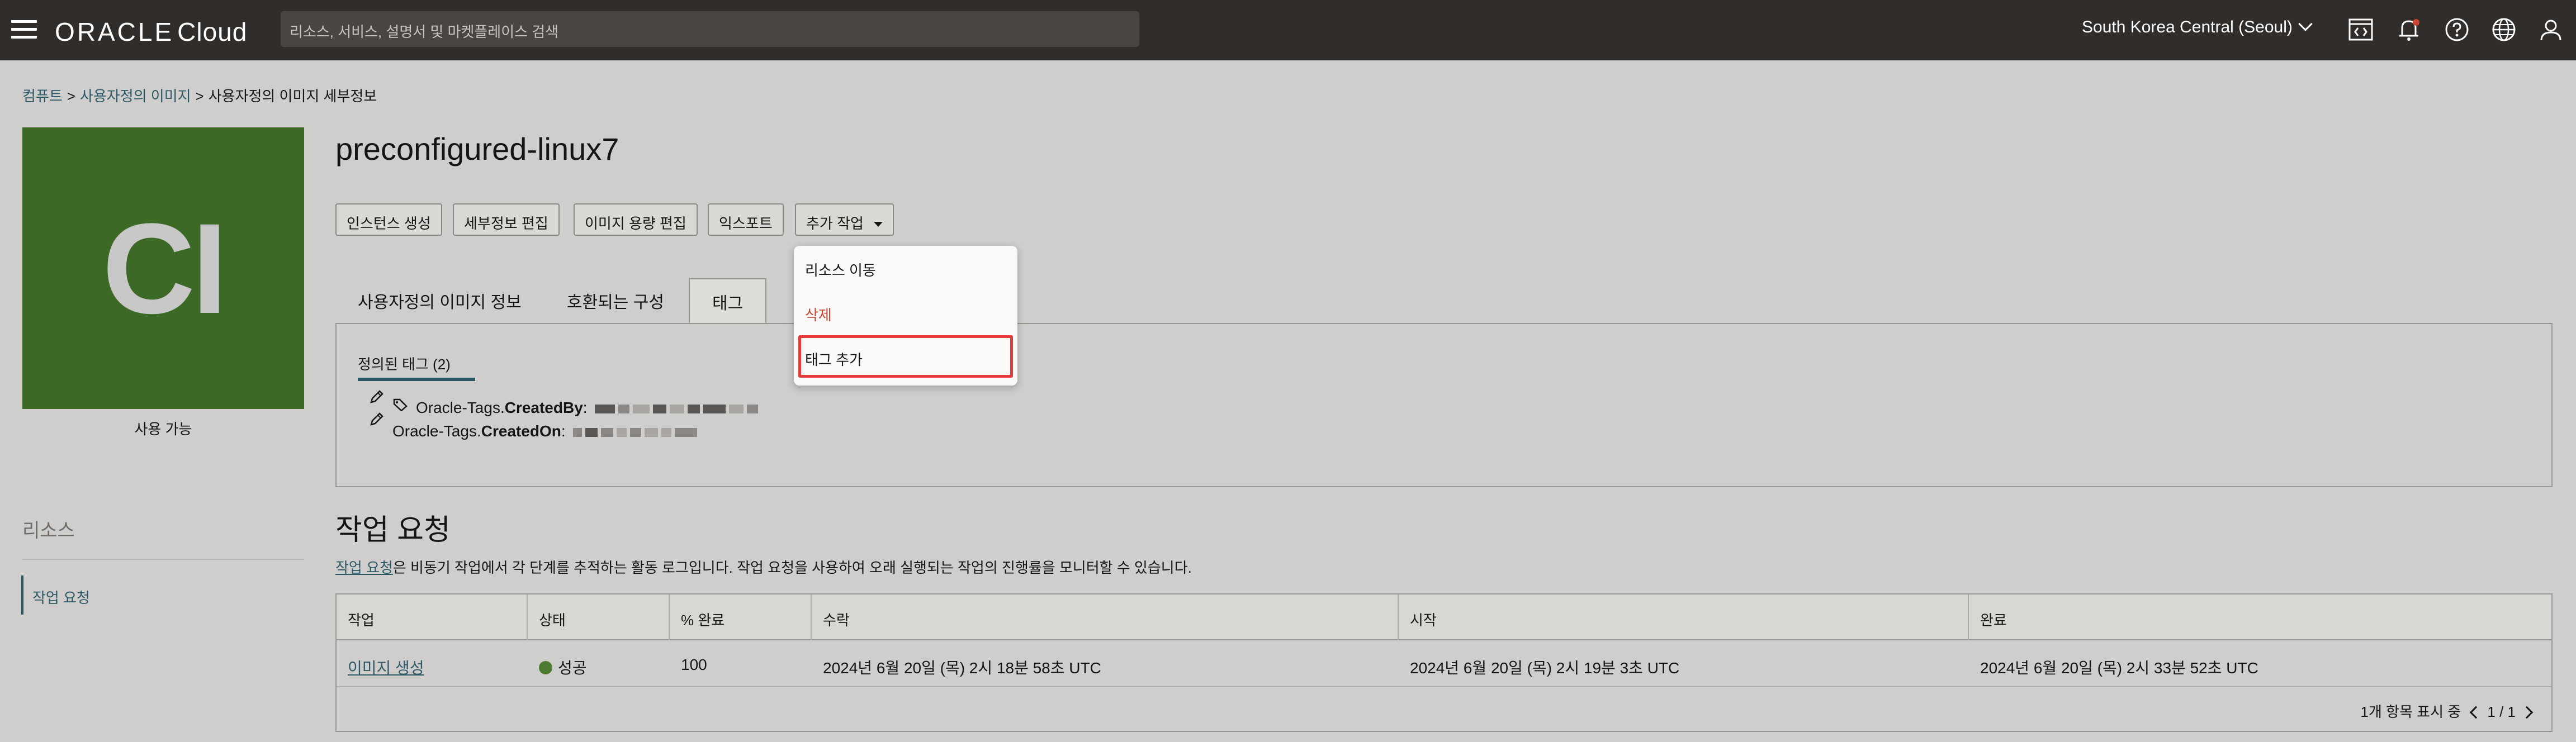 The width and height of the screenshot is (2576, 742). I want to click on oracle-cloud-logo: ORACLE Cloud, so click(151, 32).